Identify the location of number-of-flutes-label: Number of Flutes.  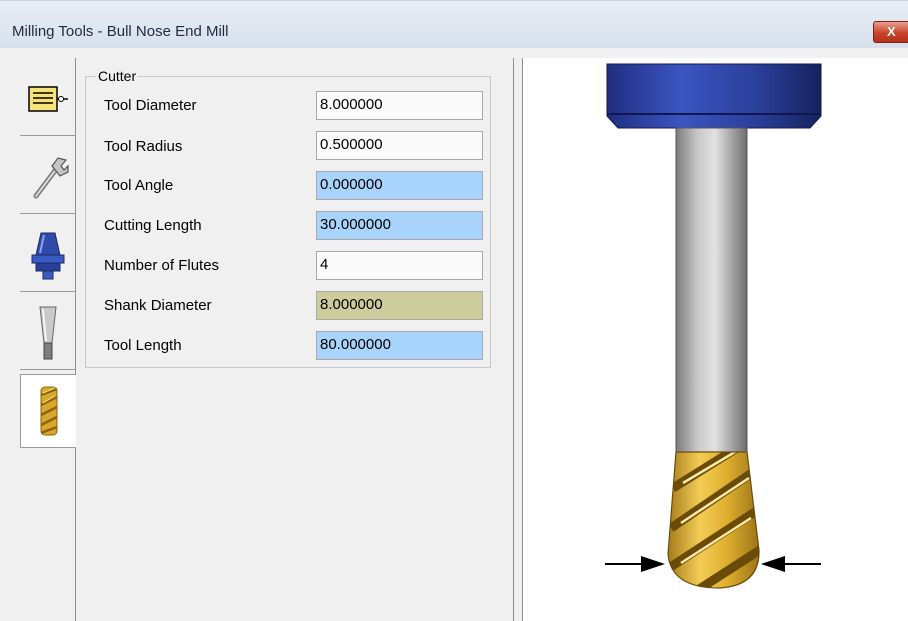
(162, 265).